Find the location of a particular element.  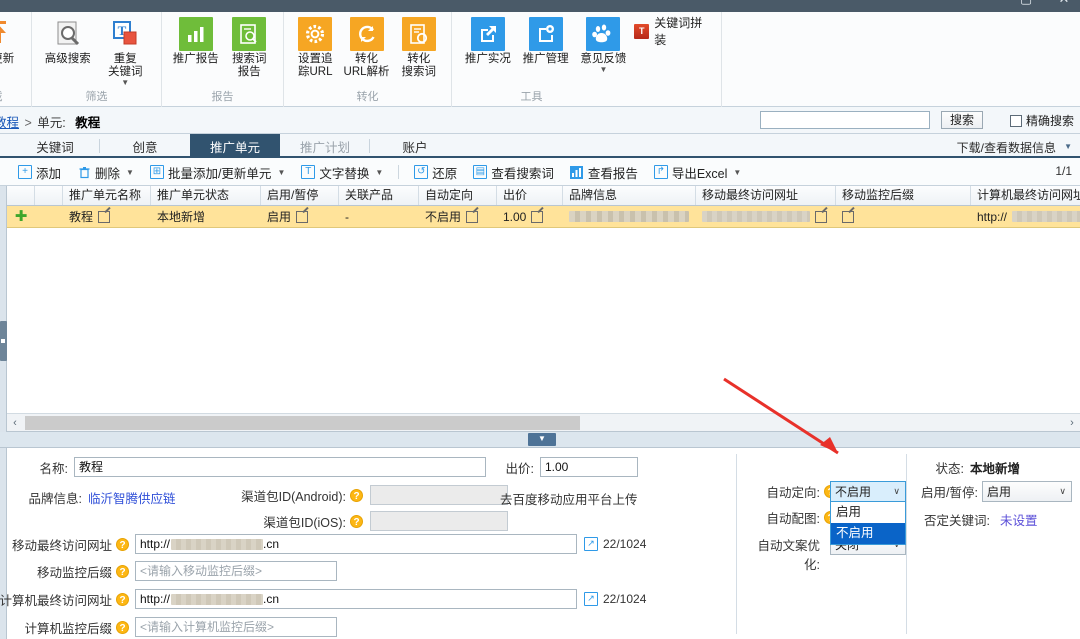

col-mobile-track-suffix: 移动监控后缀 is located at coordinates (903, 195).